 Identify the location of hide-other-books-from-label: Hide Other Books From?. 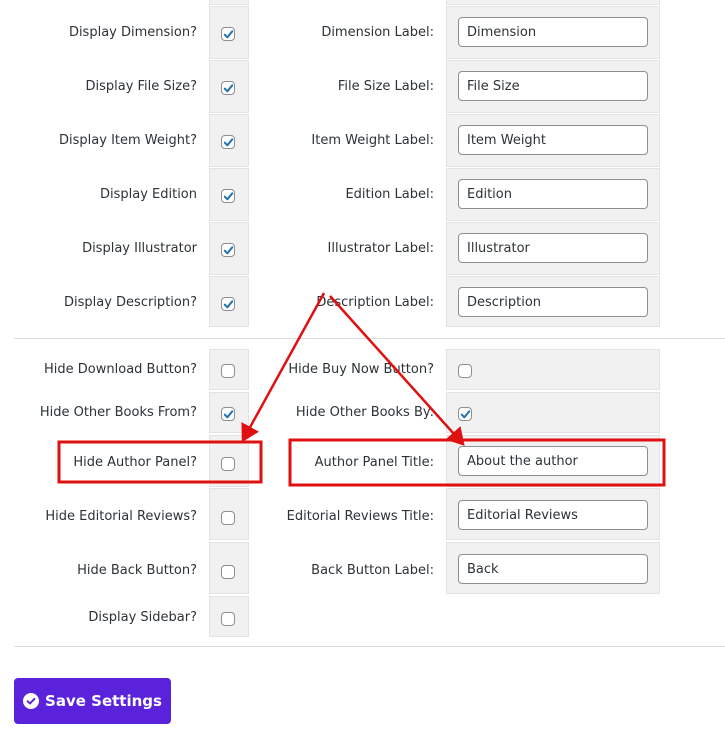
(118, 412).